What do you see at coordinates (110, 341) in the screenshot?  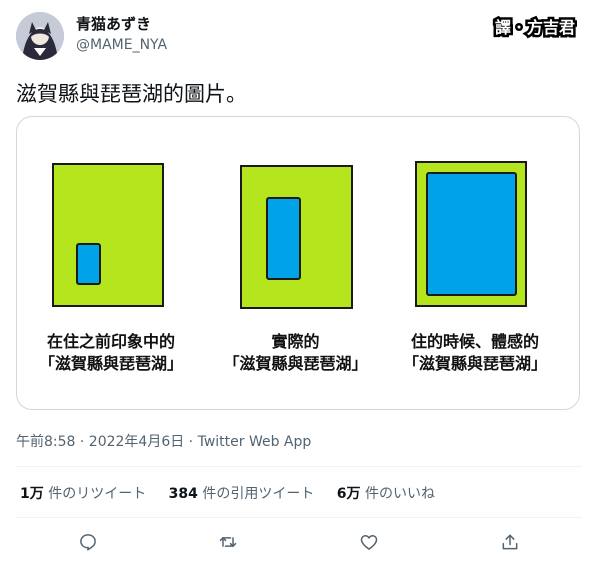 I see `caption-before-line1: 在住之前印象中的` at bounding box center [110, 341].